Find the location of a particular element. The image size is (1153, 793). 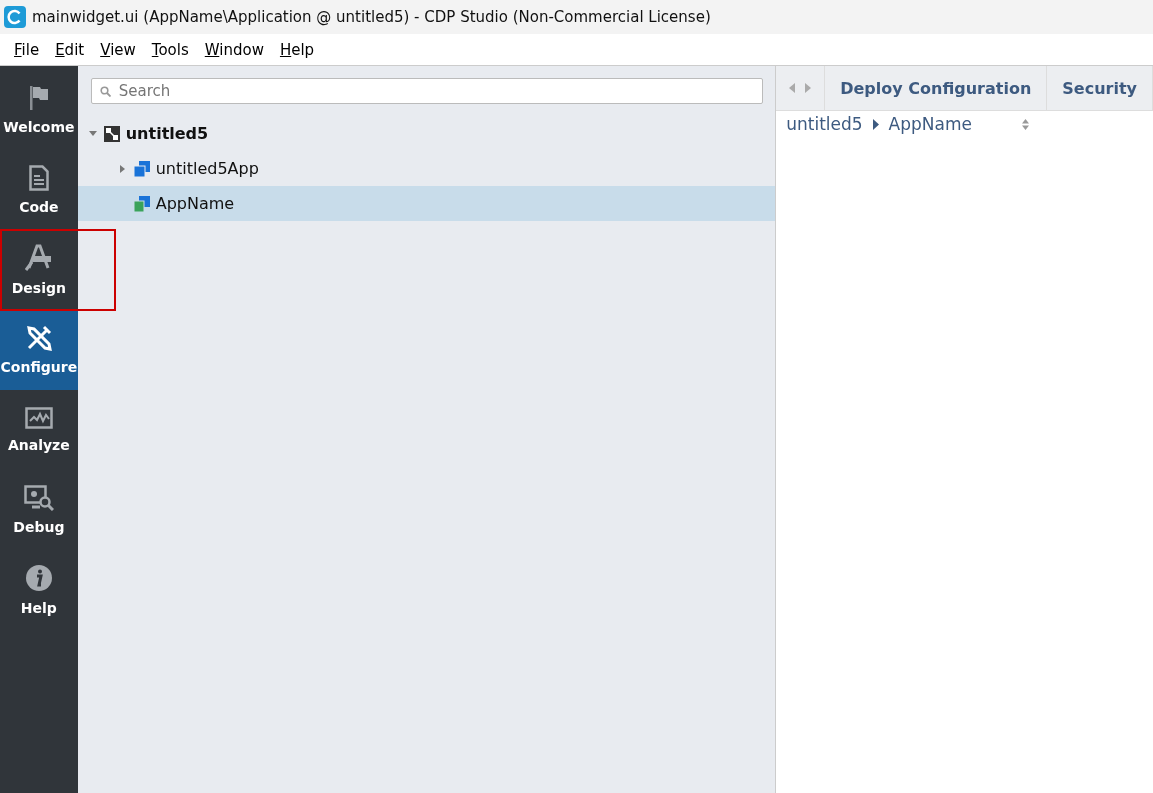

expanded-arrow-icon is located at coordinates (92, 133).